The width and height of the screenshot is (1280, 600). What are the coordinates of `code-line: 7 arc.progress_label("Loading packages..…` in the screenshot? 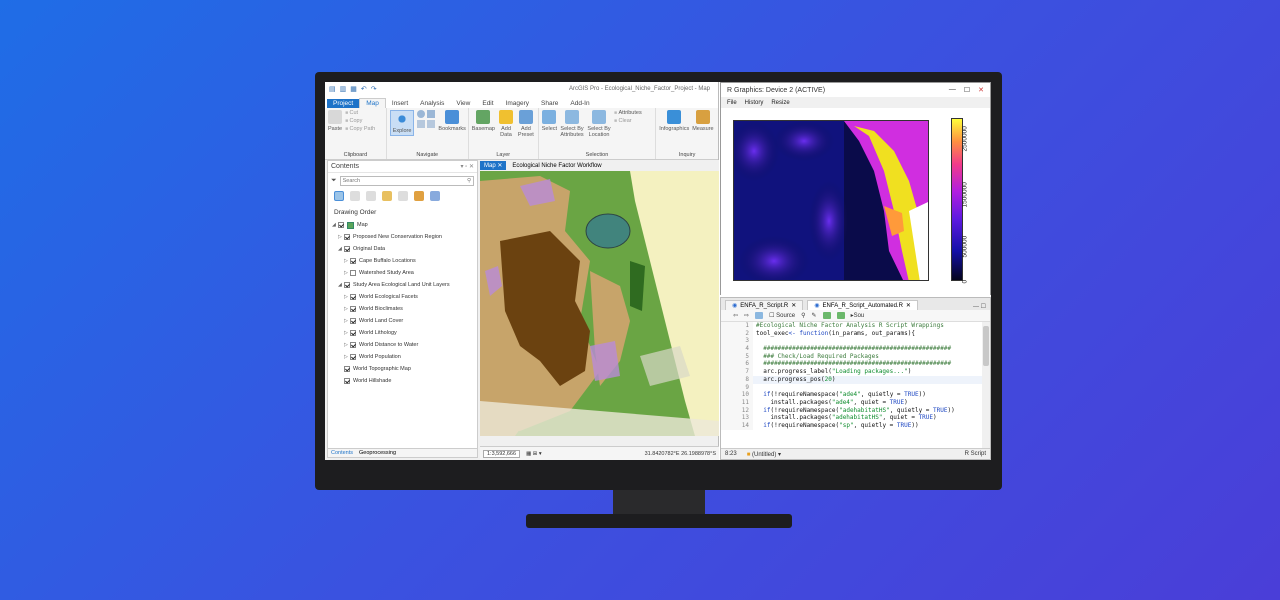 It's located at (851, 372).